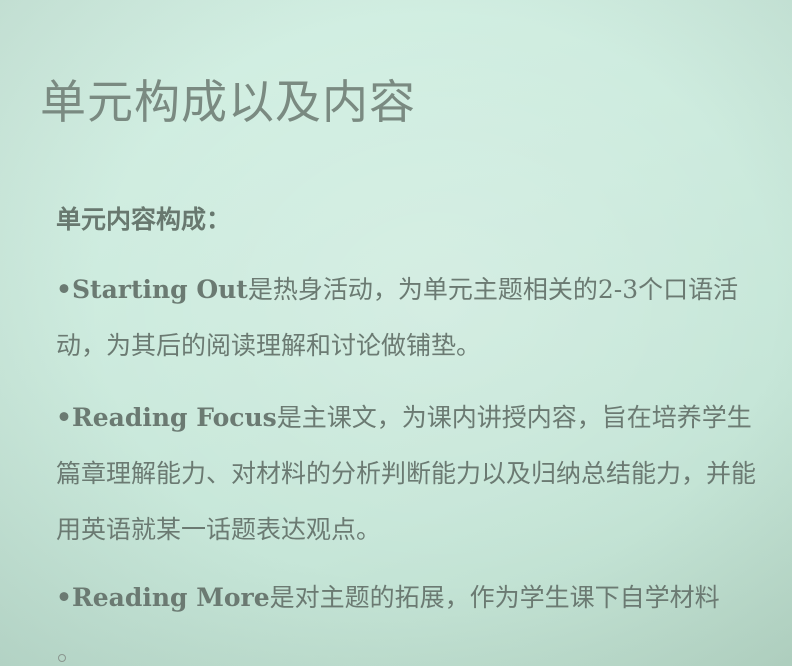 The image size is (792, 666). I want to click on slide-title: 单元构成以及内容, so click(228, 102).